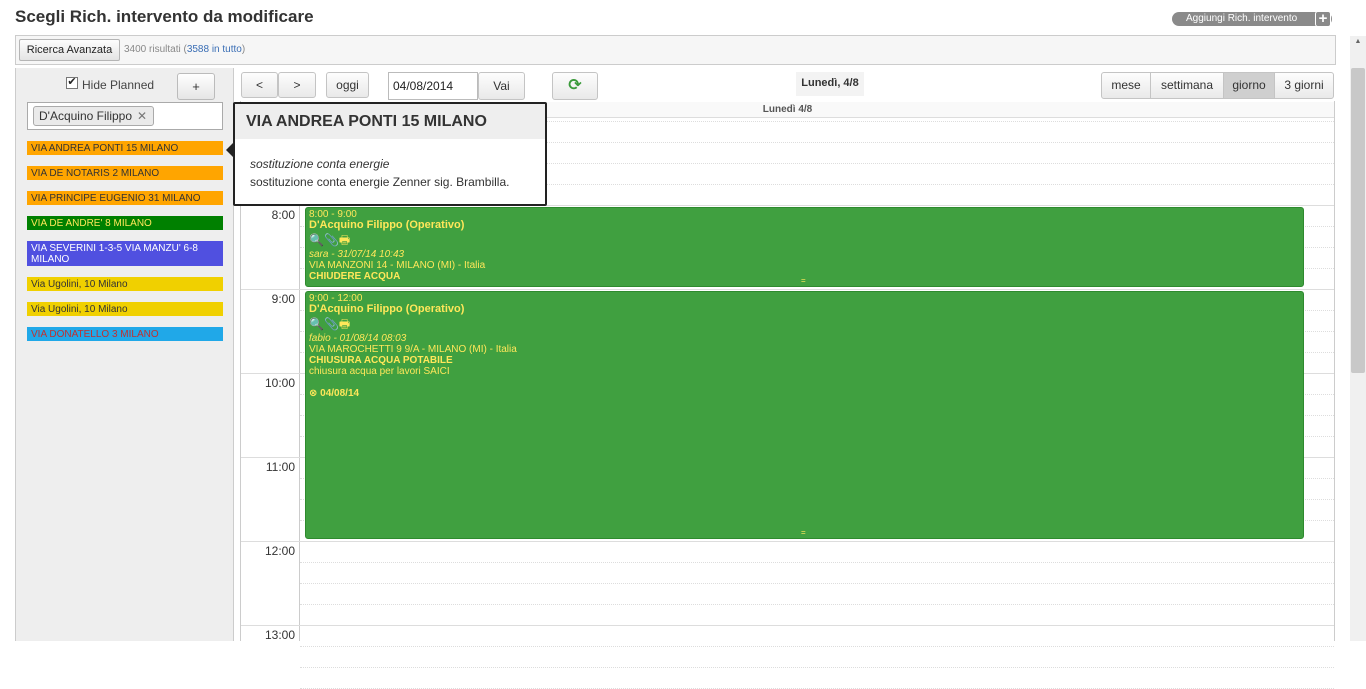  I want to click on results-text: 3400 risultati (, so click(155, 49).